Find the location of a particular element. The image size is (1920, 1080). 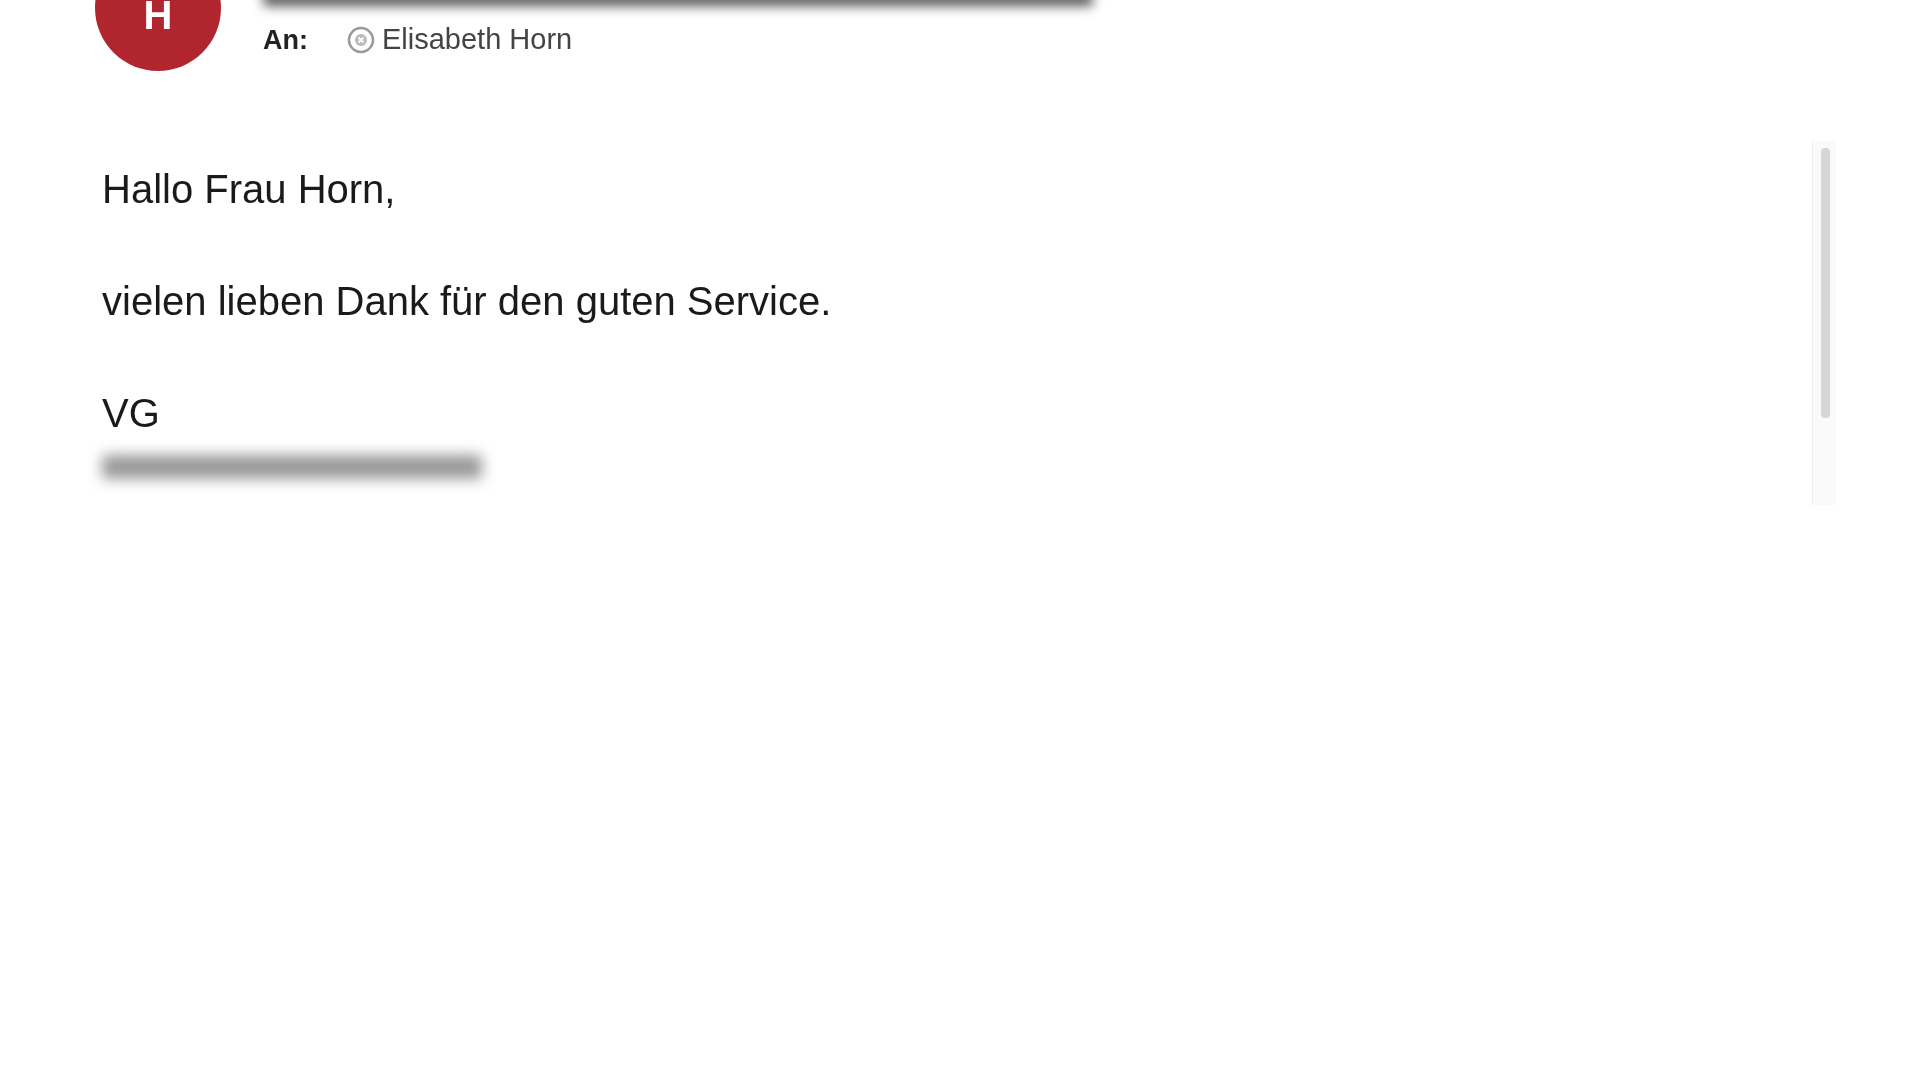

recipient-label: An: is located at coordinates (285, 40).